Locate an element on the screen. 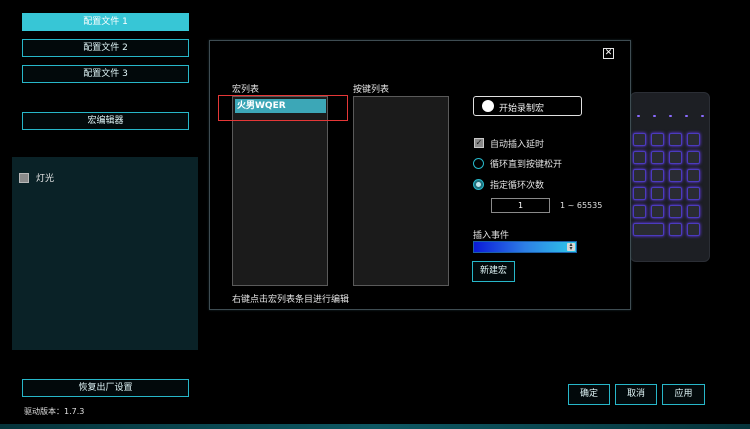  edit-hint-text: 右键点击宏列表条目进行编辑 is located at coordinates (291, 300).